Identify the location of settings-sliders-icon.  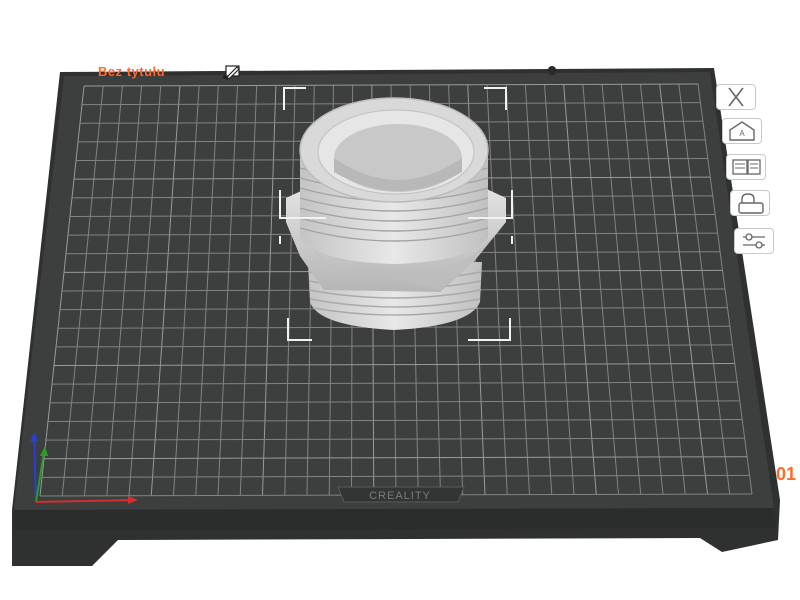
(754, 241).